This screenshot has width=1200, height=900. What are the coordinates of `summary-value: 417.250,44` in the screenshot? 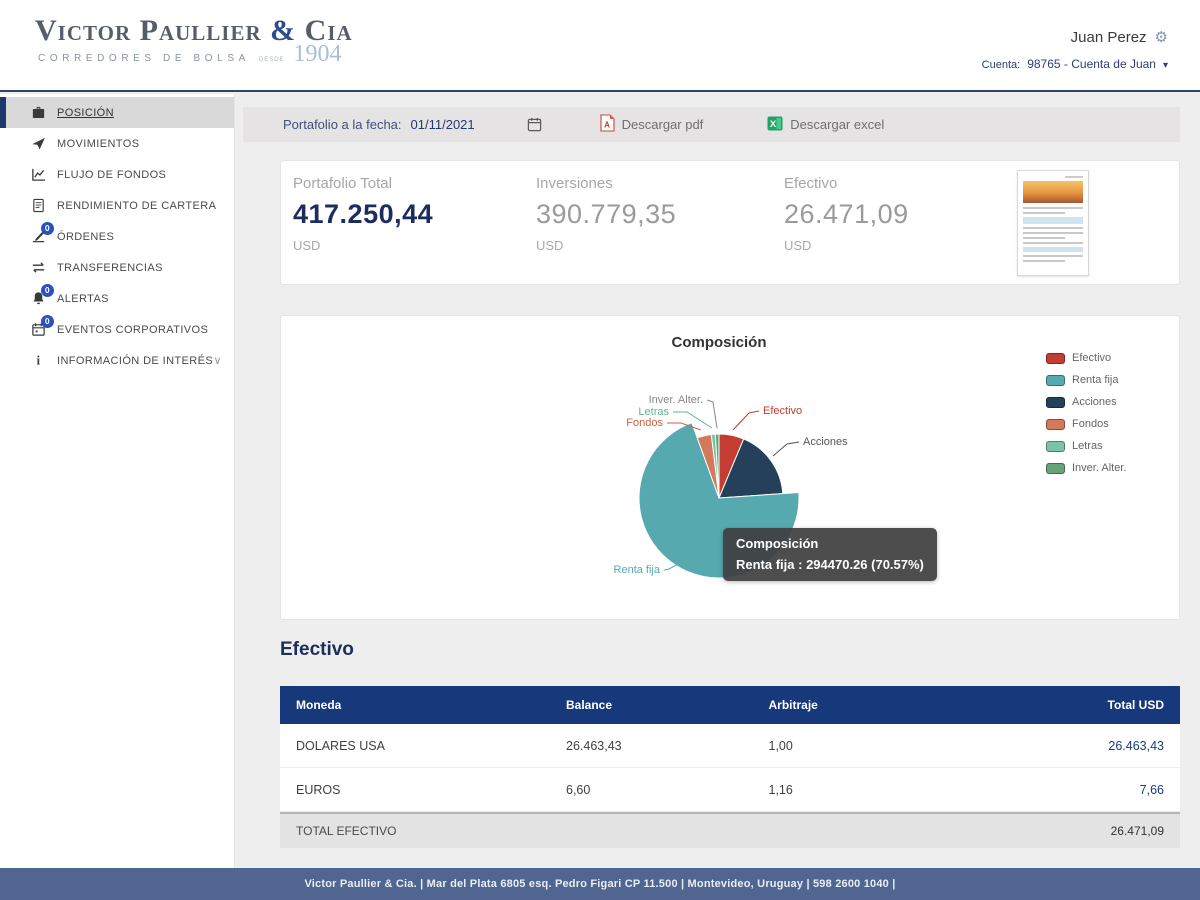 It's located at (363, 214).